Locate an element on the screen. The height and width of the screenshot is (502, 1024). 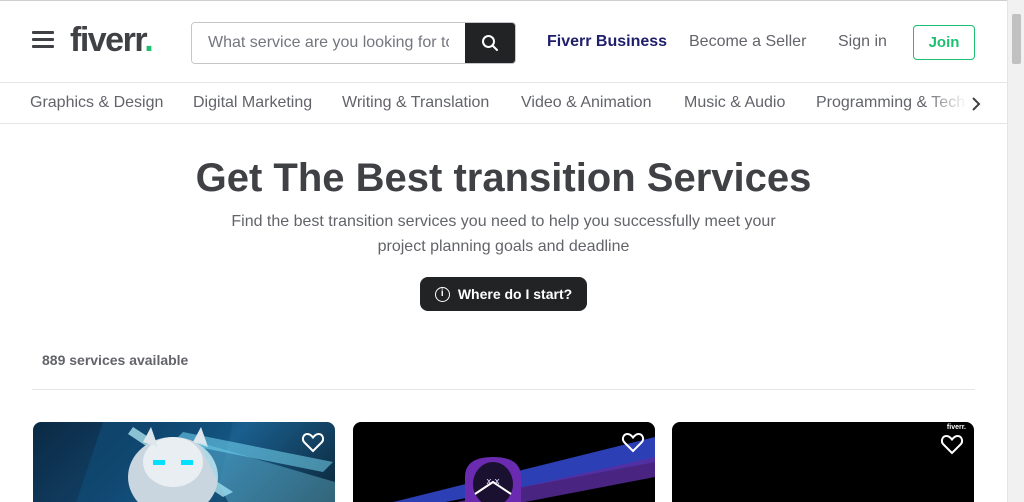
category-video-animation: Video & Animation is located at coordinates (586, 103).